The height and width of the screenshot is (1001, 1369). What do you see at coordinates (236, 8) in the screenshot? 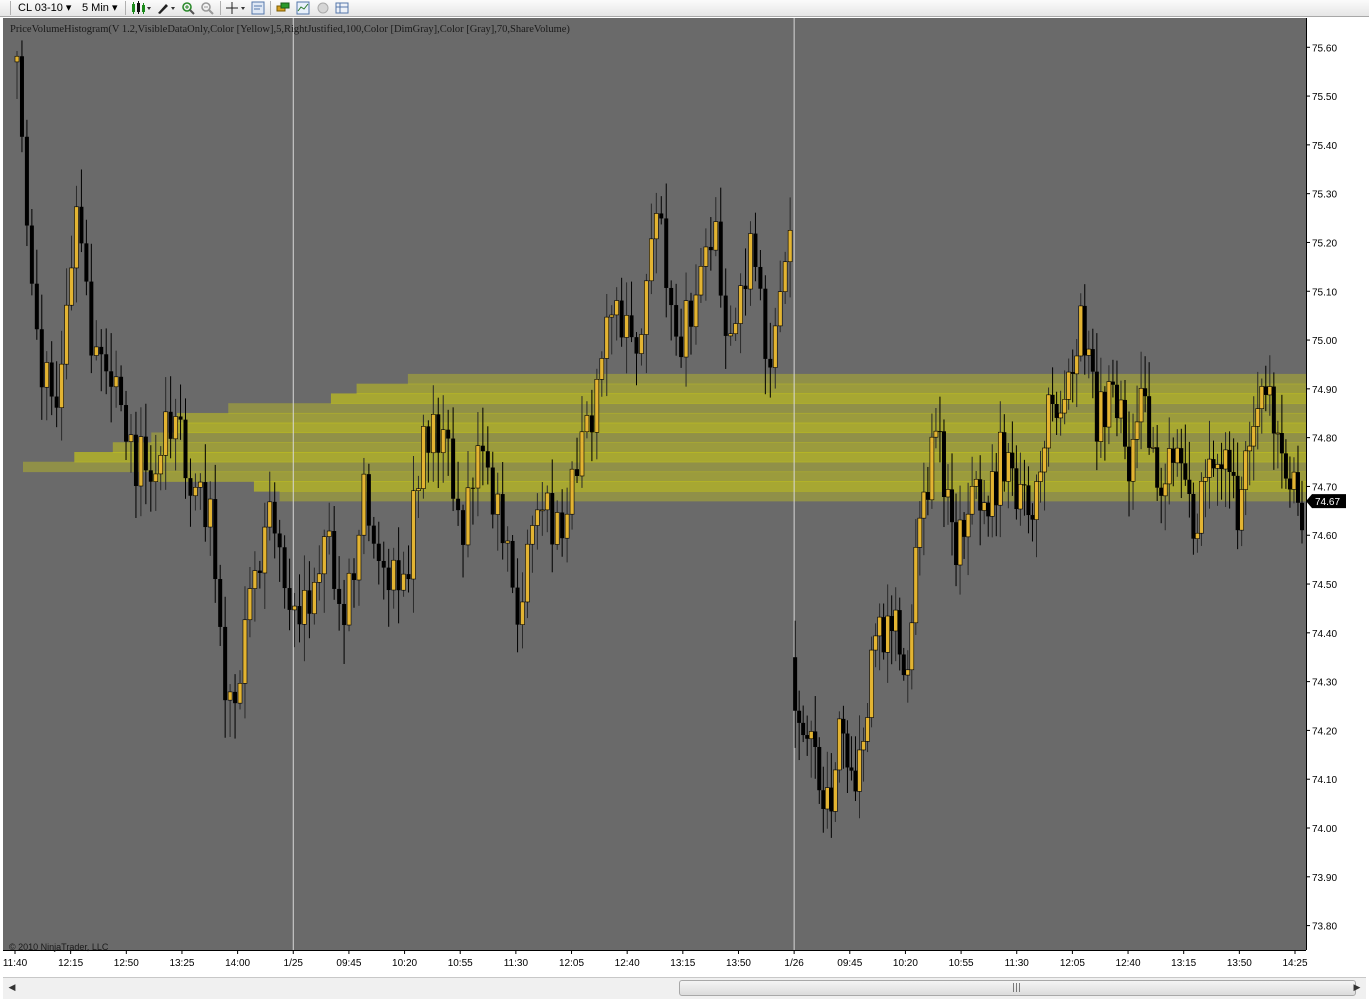
I see `crosshair-icon` at bounding box center [236, 8].